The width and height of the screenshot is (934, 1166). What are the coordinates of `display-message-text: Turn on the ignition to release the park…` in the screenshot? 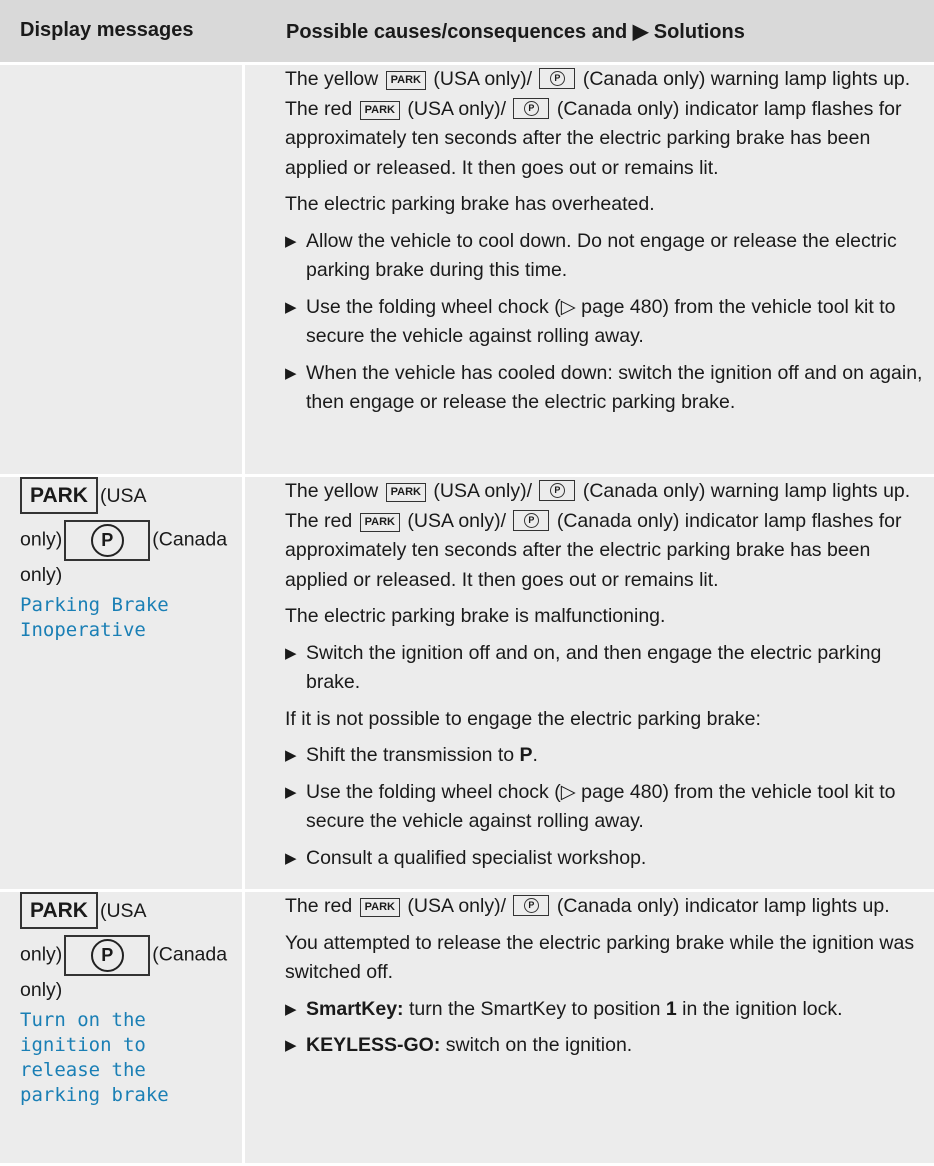 It's located at (94, 1057).